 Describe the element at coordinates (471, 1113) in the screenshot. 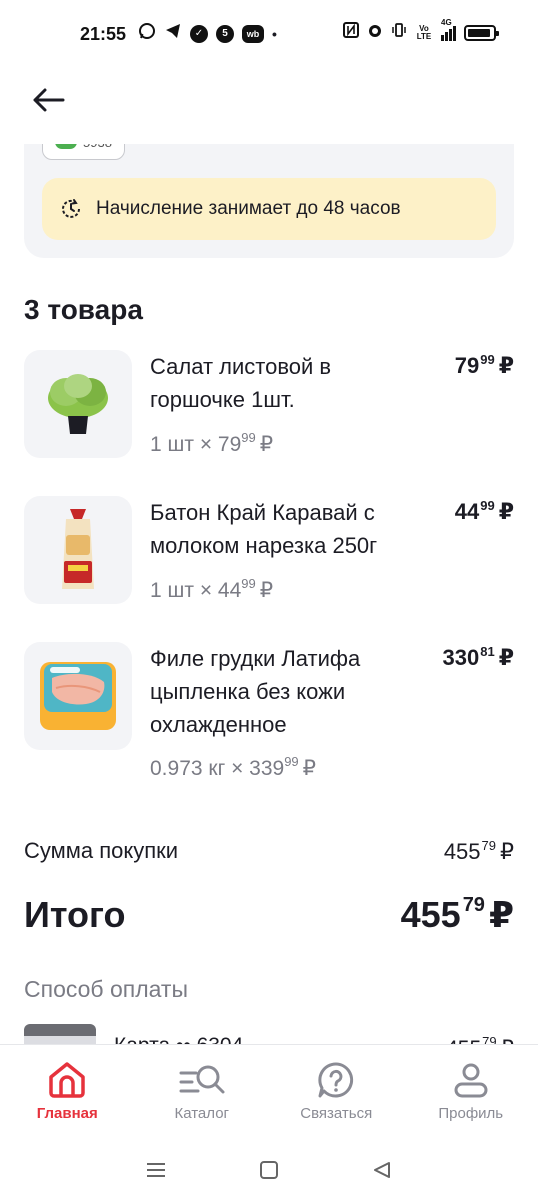

I see `nav-label-profile: Профиль` at that location.